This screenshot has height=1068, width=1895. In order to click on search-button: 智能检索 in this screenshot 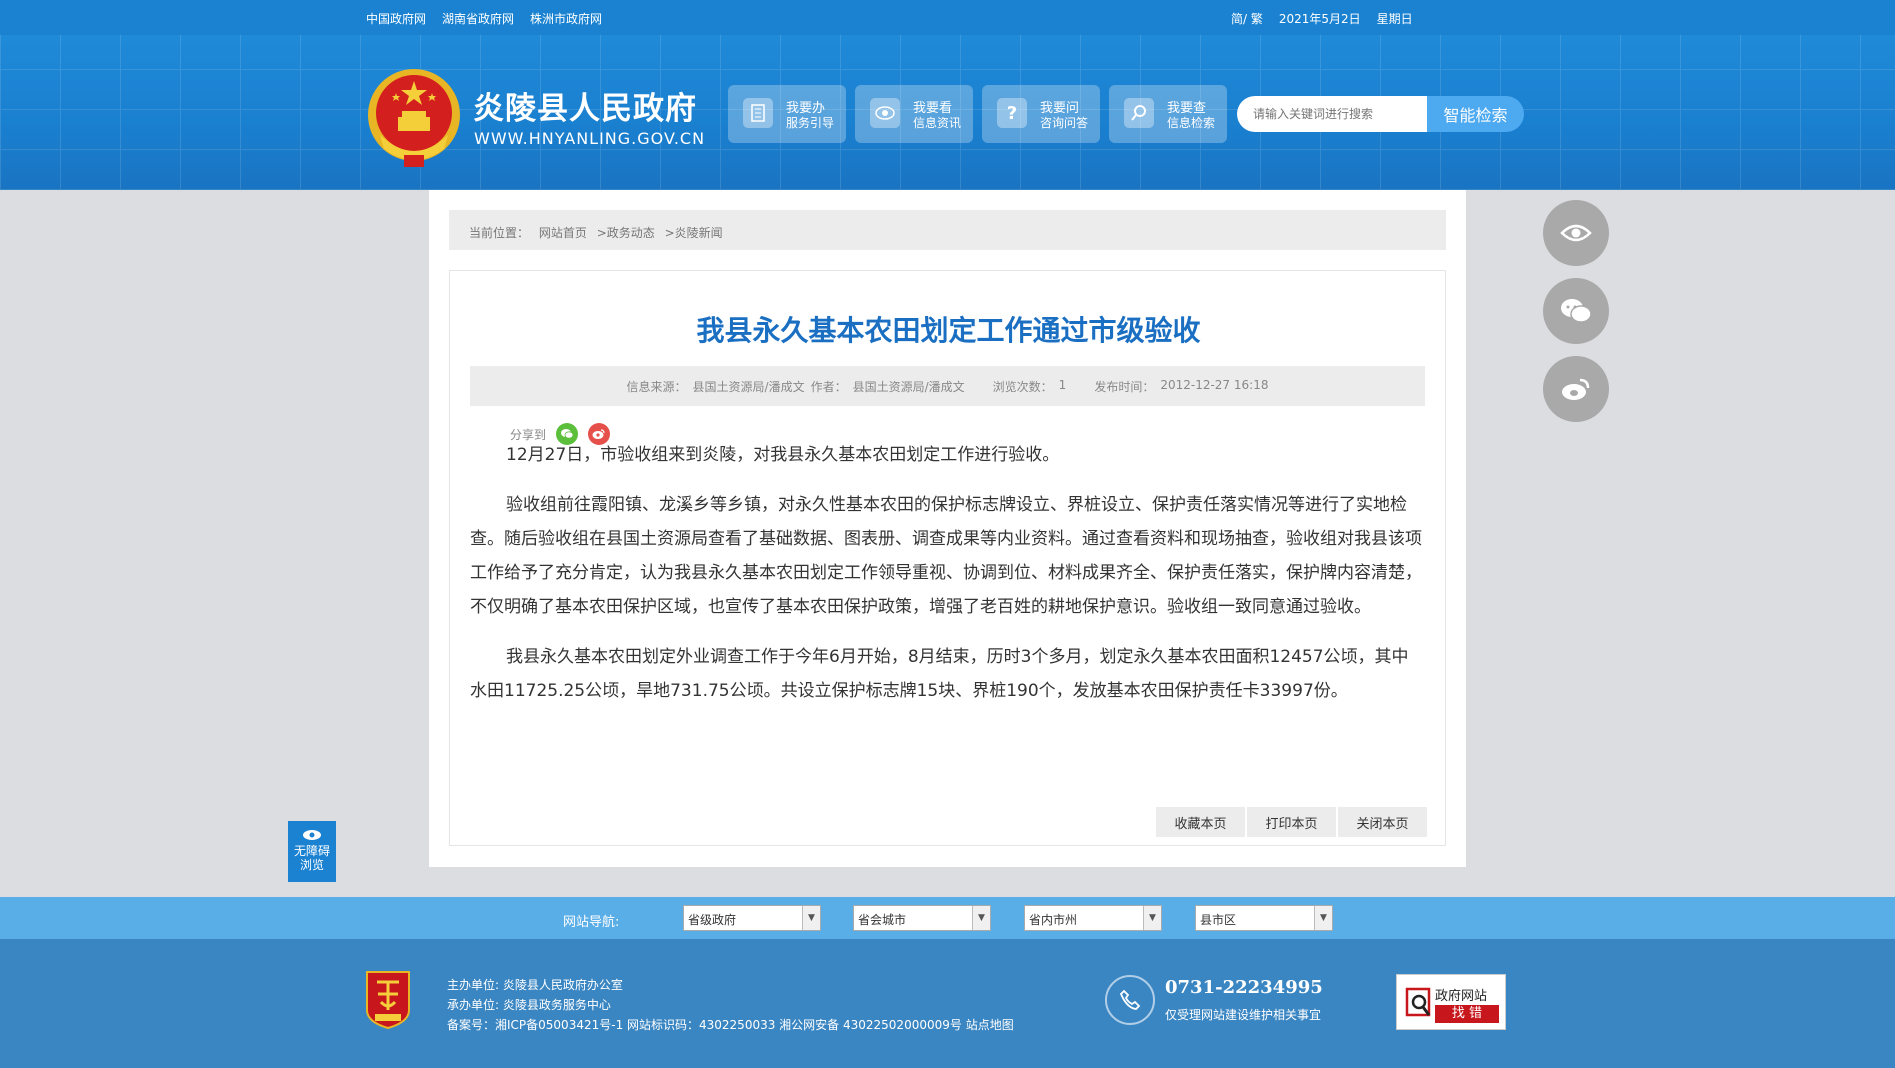, I will do `click(1475, 114)`.